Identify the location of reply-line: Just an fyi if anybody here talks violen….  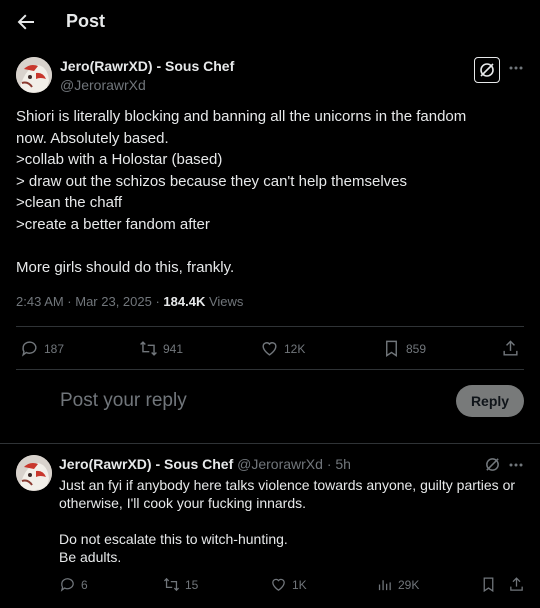
(287, 485).